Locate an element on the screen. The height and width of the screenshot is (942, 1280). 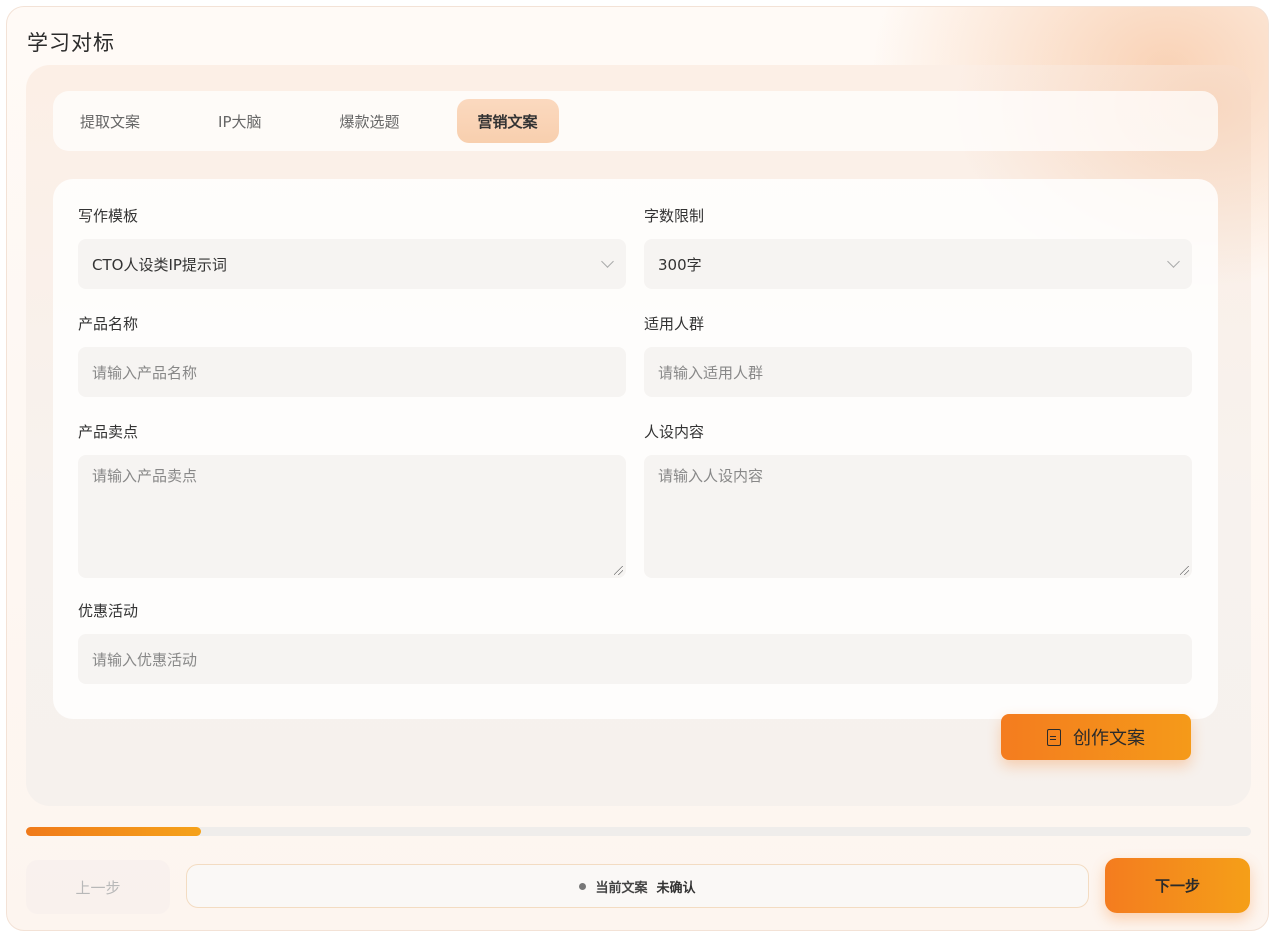
create-copy-button: 创作文案 is located at coordinates (1096, 737).